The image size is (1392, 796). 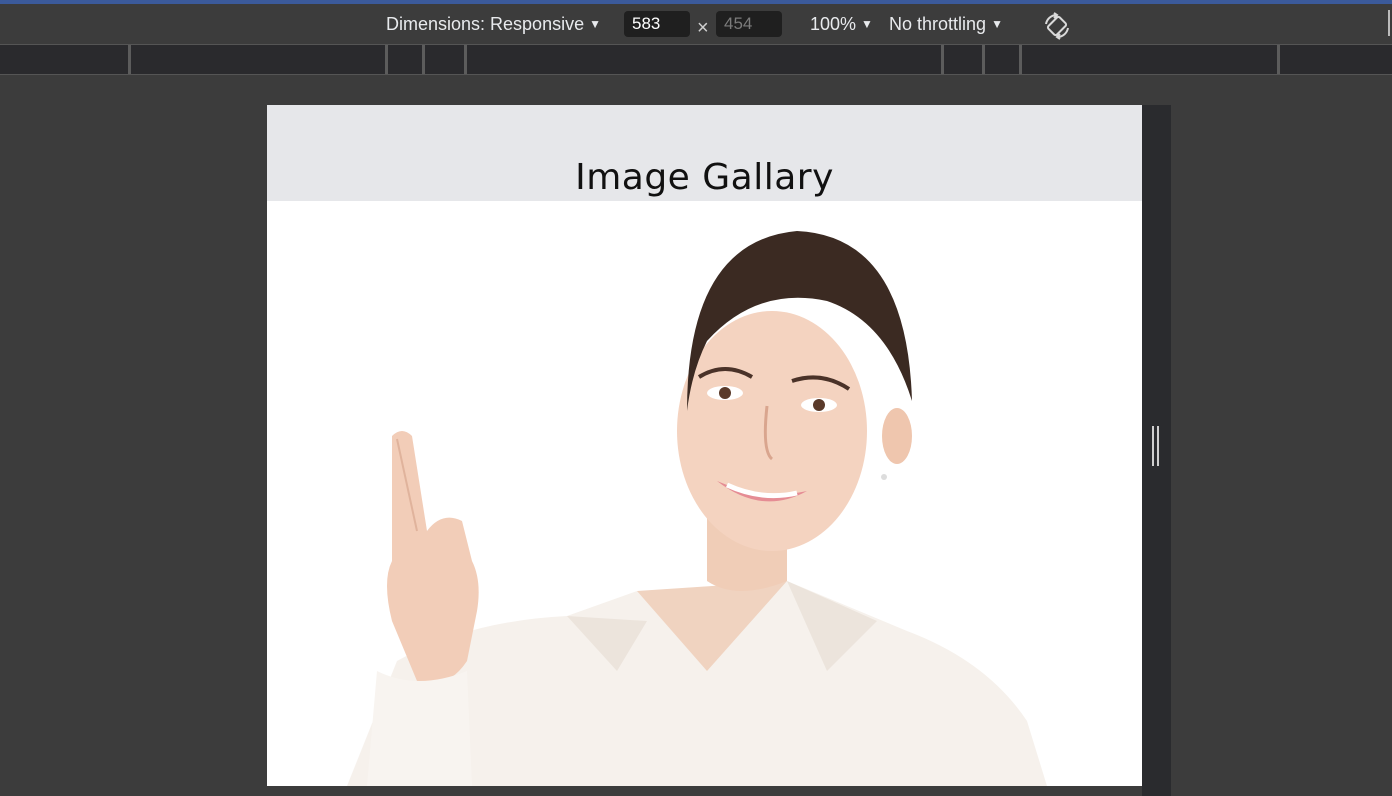 I want to click on throttling-label: No throttling, so click(x=938, y=24).